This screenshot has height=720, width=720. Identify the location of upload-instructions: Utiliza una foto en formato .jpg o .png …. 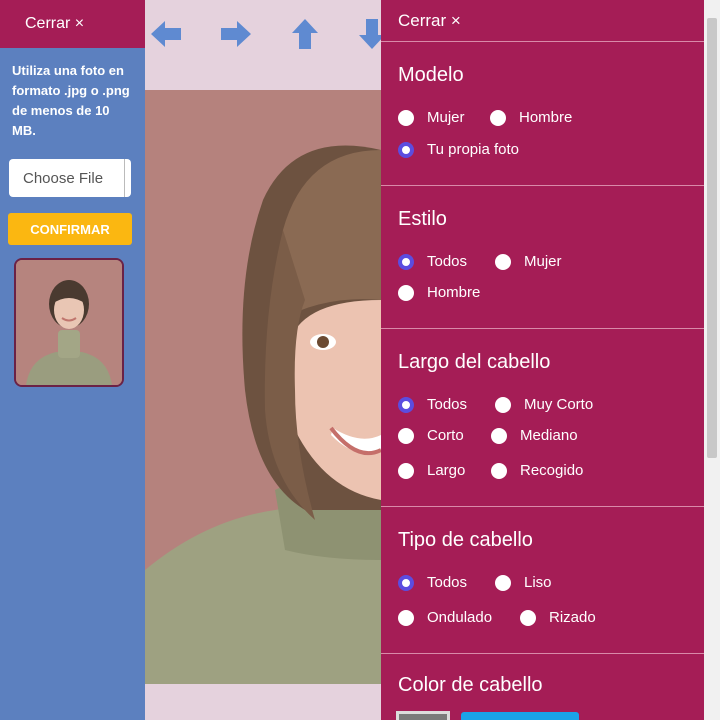
(71, 100).